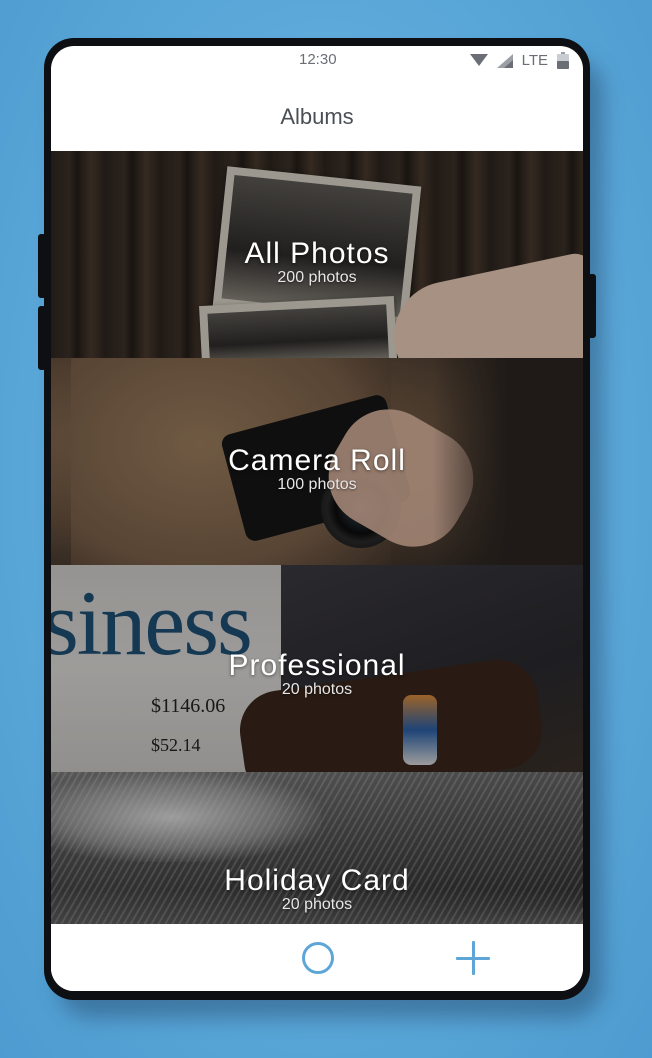 The height and width of the screenshot is (1058, 652). I want to click on status-bar: 12:30 LTE, so click(317, 62).